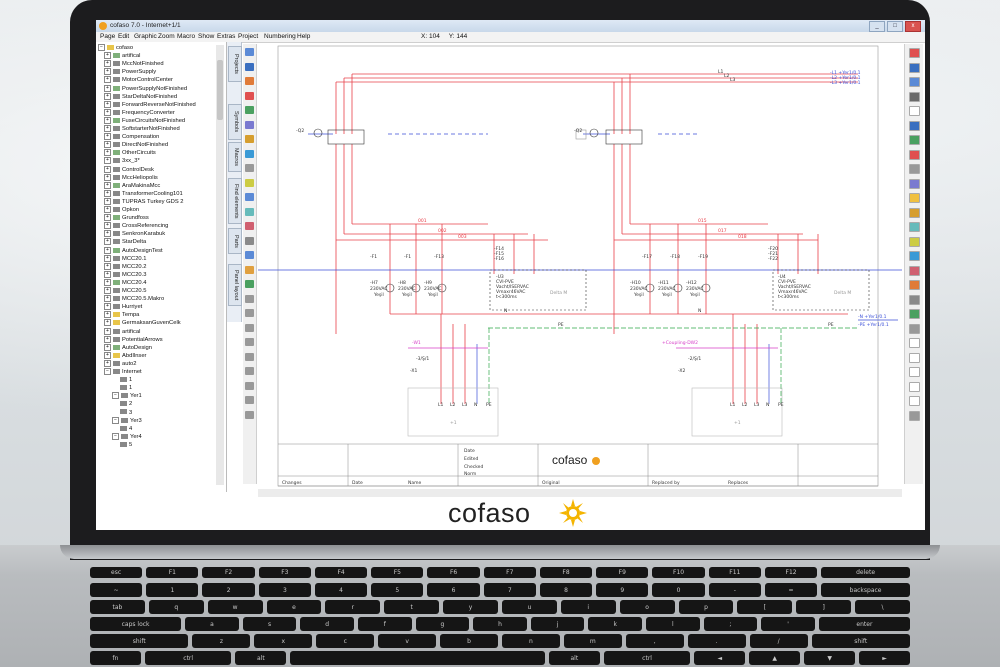  Describe the element at coordinates (294, 607) in the screenshot. I see `key-e: e` at that location.